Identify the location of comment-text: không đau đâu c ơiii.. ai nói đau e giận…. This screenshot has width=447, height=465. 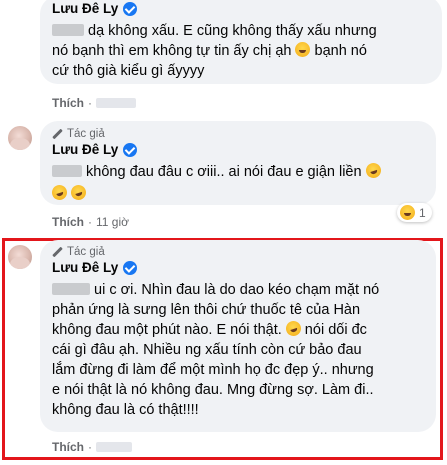
(243, 182).